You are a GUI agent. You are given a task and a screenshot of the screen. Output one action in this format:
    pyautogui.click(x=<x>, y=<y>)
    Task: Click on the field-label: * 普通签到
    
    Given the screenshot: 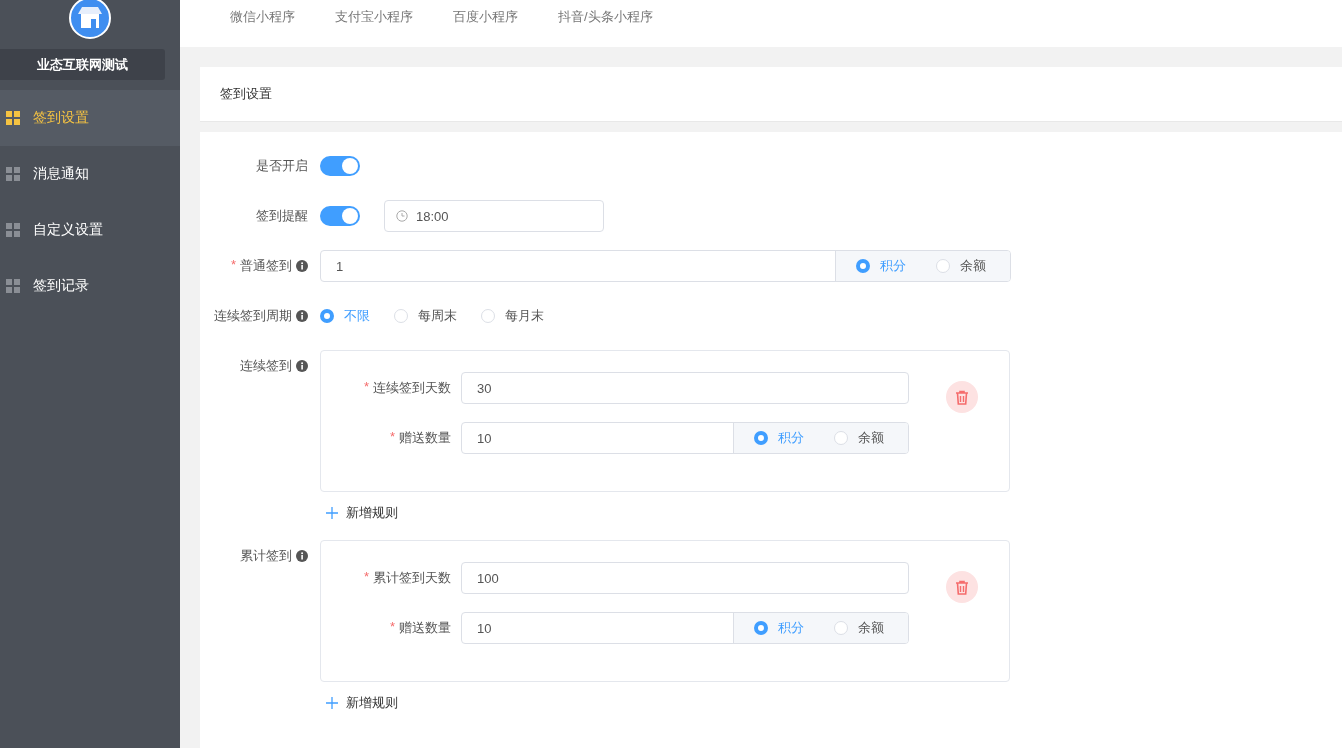 What is the action you would take?
    pyautogui.click(x=261, y=266)
    